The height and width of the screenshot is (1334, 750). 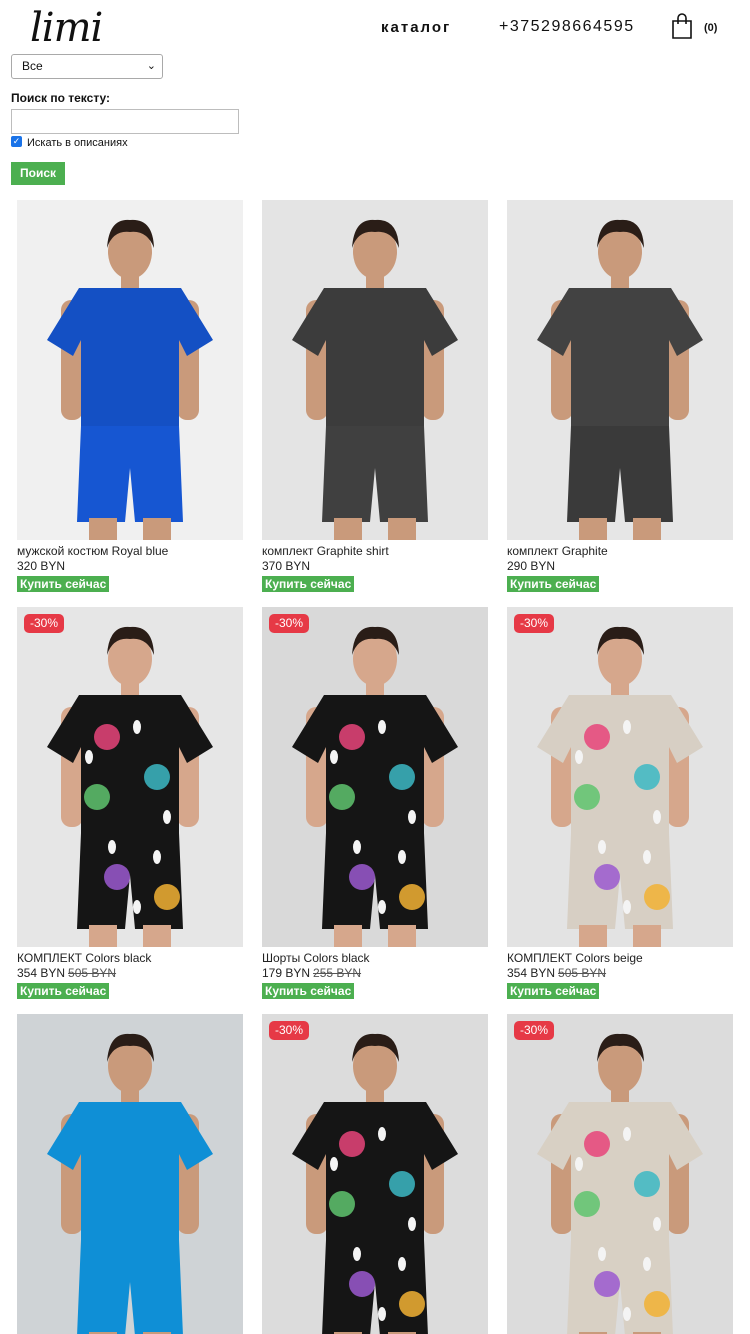 I want to click on search-label: Поиск по тексту:, so click(x=61, y=98).